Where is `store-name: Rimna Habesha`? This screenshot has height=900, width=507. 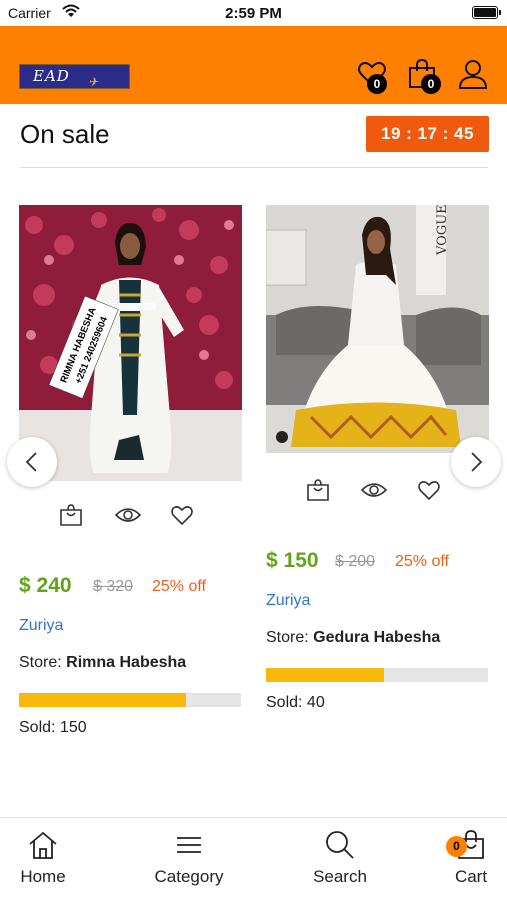 store-name: Rimna Habesha is located at coordinates (126, 662).